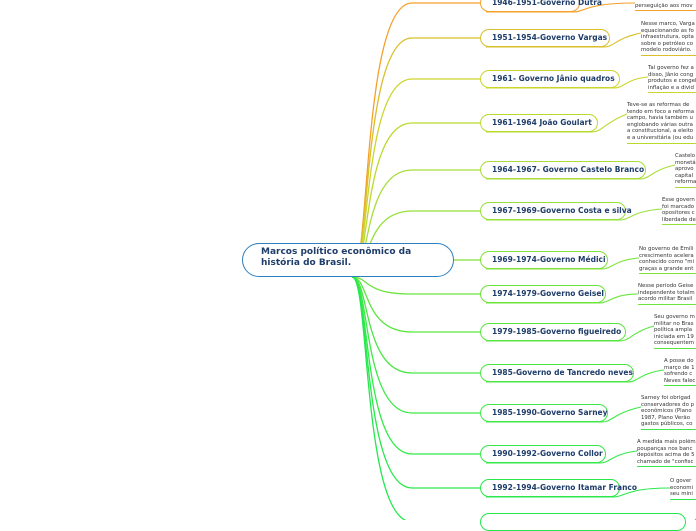  Describe the element at coordinates (306, 263) in the screenshot. I see `root-title-line2: história do Brasil.` at that location.